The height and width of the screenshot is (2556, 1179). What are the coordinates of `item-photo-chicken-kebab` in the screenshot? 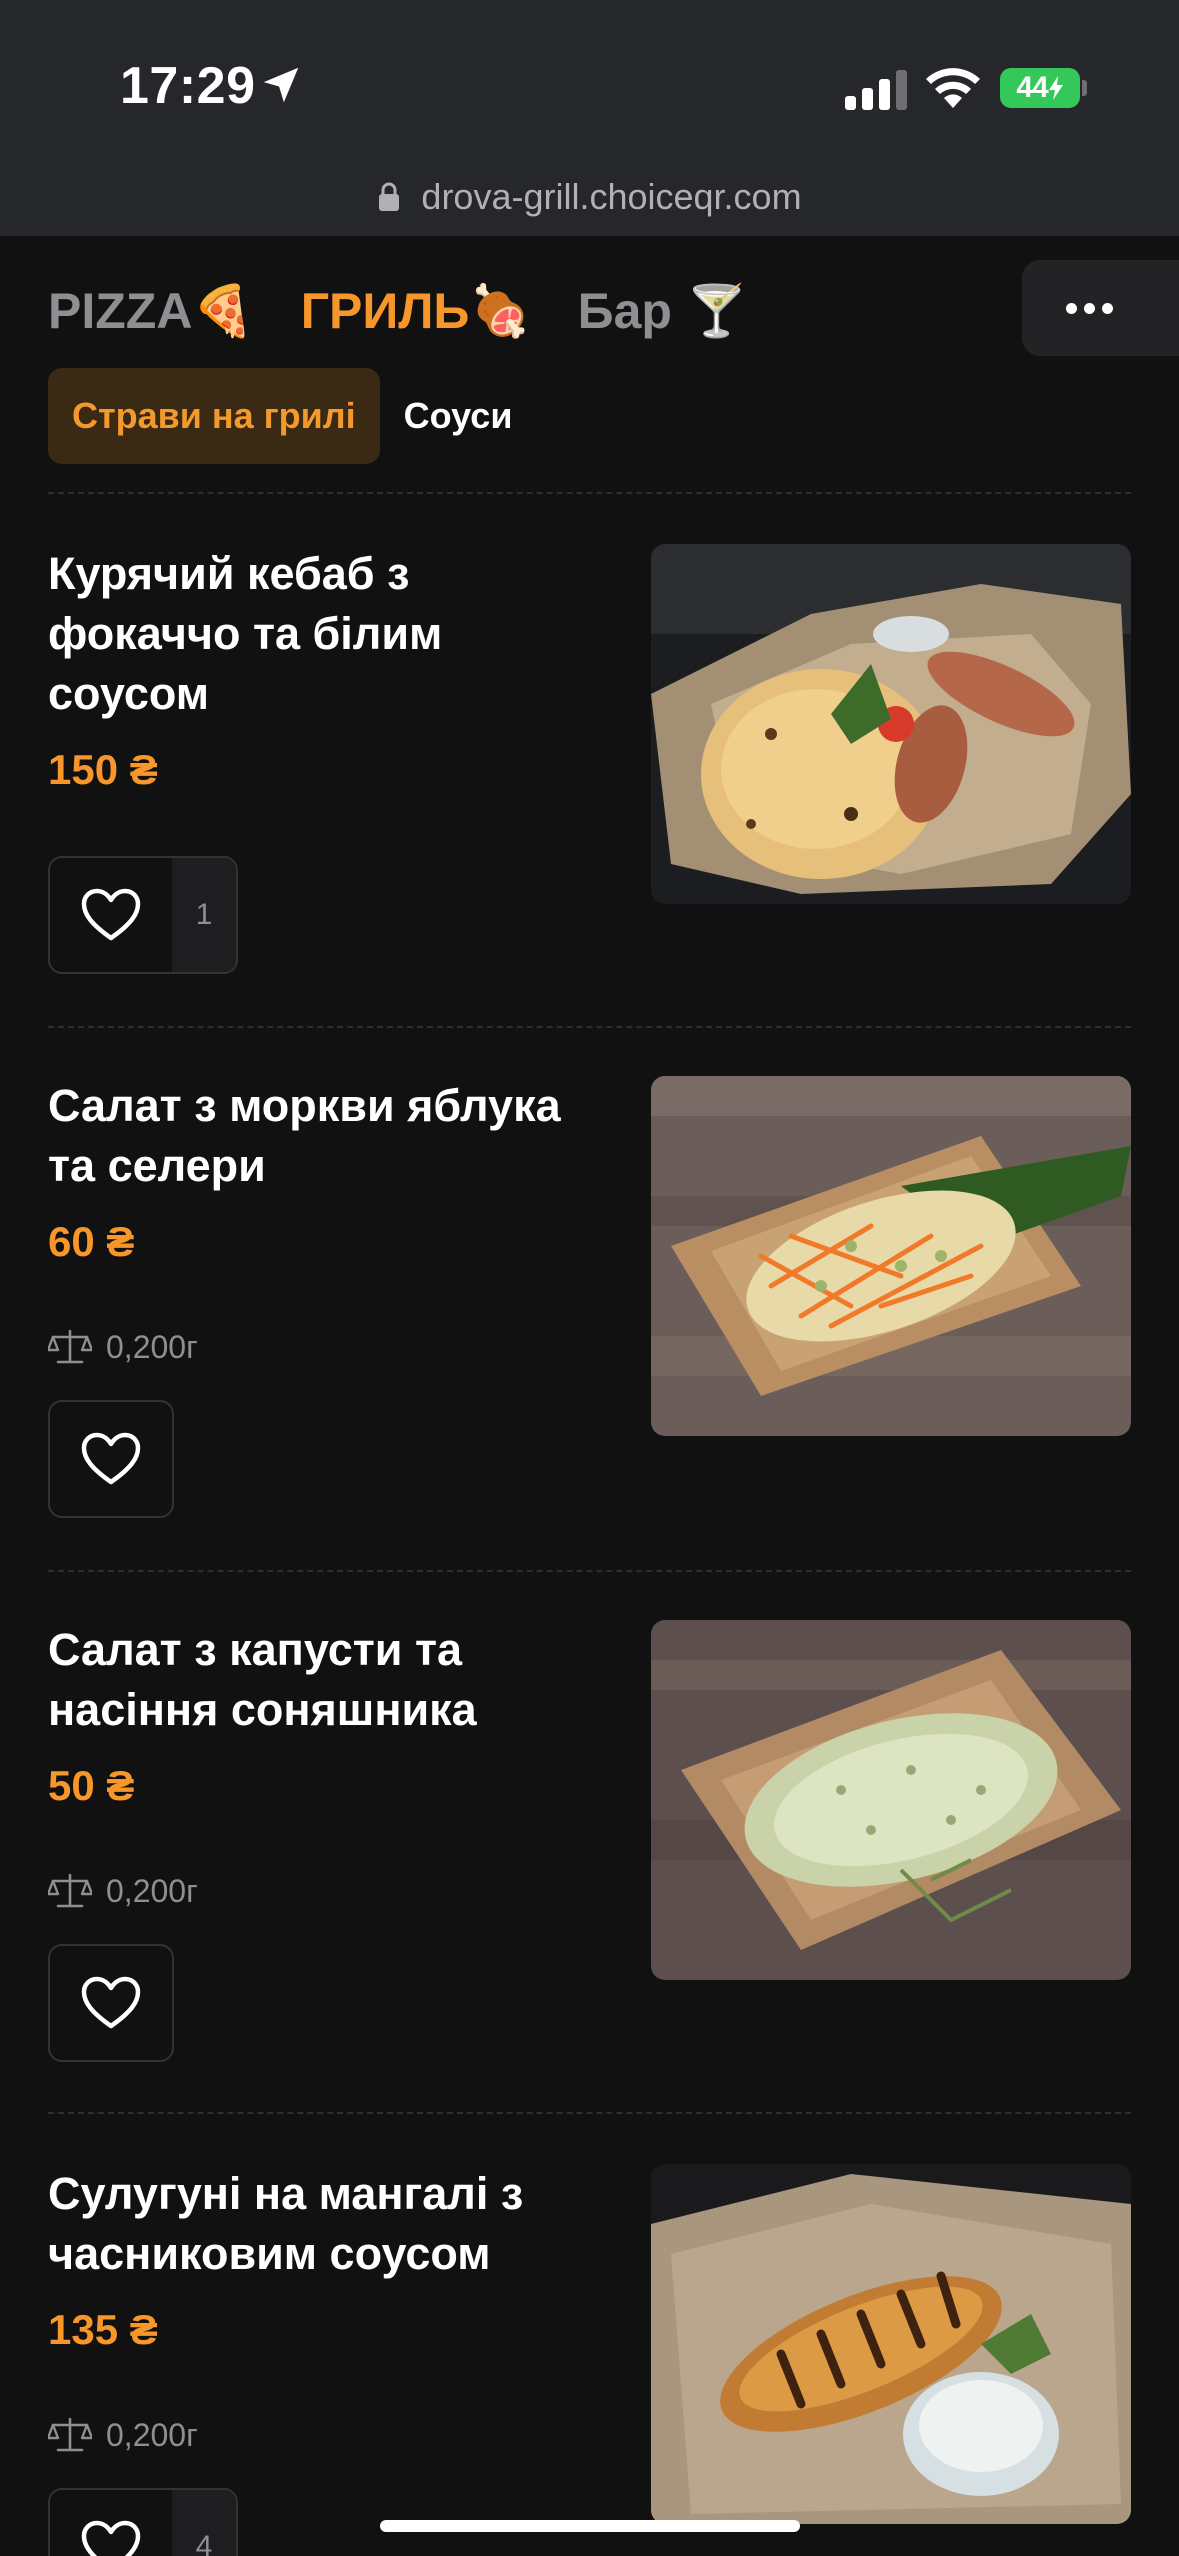 It's located at (891, 724).